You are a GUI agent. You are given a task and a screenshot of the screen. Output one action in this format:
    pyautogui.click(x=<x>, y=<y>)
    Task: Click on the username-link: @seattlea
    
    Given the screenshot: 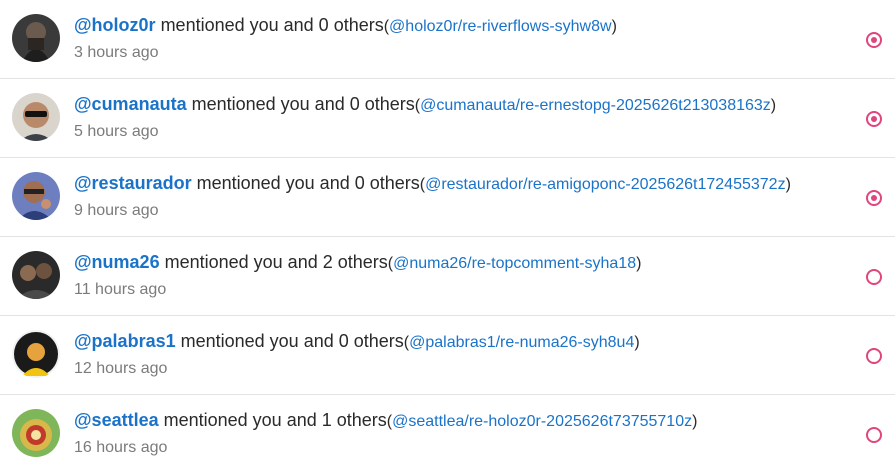 What is the action you would take?
    pyautogui.click(x=116, y=420)
    